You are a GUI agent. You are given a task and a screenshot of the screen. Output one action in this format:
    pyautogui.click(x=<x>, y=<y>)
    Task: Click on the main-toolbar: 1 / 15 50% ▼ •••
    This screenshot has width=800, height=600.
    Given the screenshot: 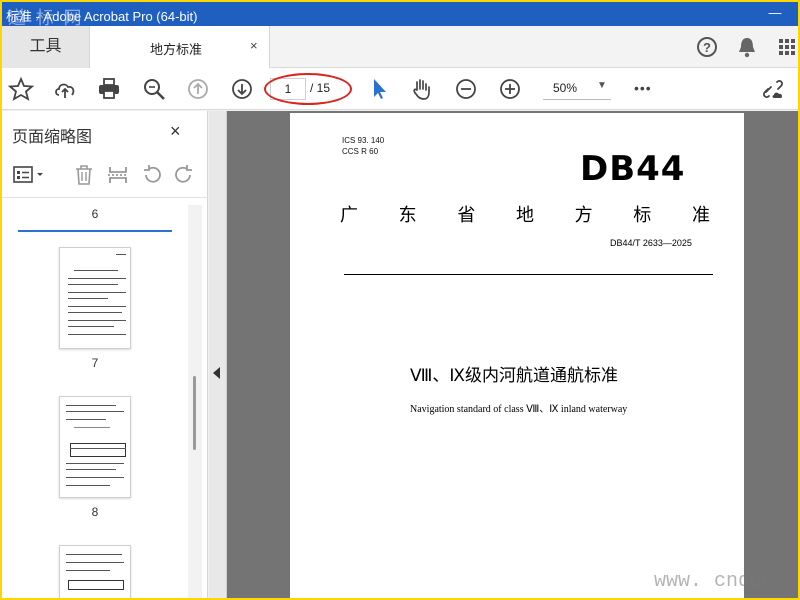 What is the action you would take?
    pyautogui.click(x=400, y=89)
    